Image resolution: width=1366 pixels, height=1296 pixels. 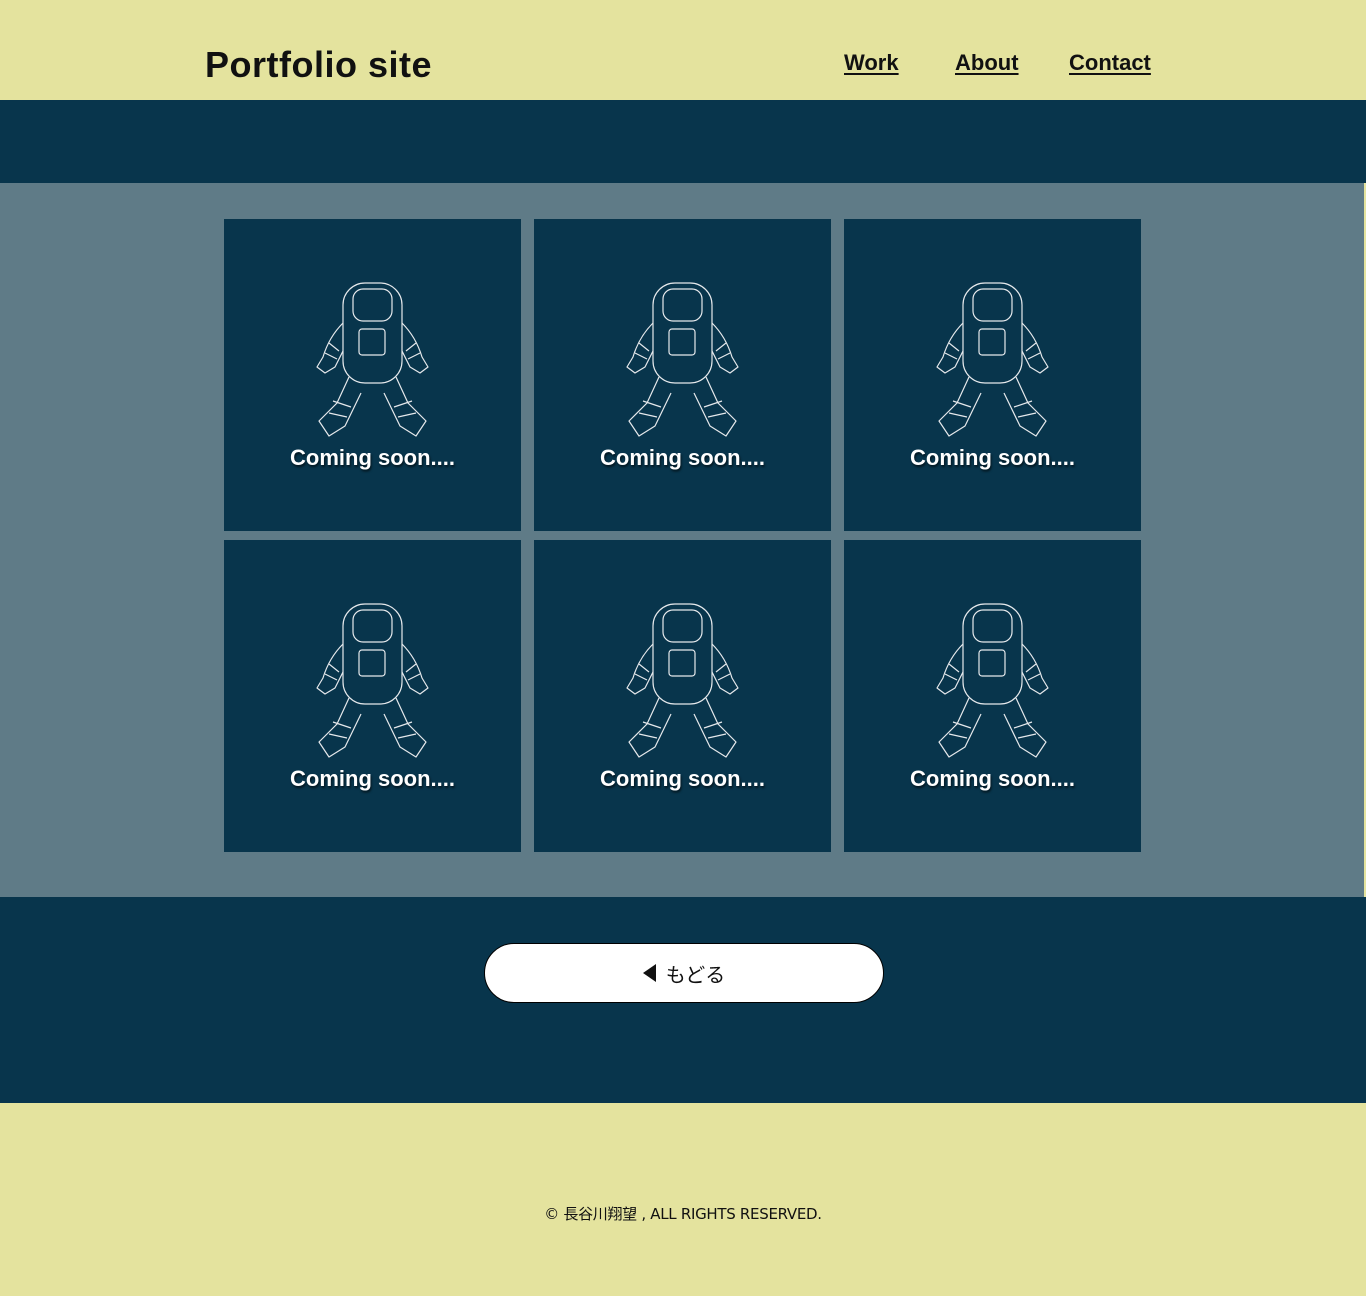 What do you see at coordinates (871, 63) in the screenshot?
I see `nav-link-work: Work` at bounding box center [871, 63].